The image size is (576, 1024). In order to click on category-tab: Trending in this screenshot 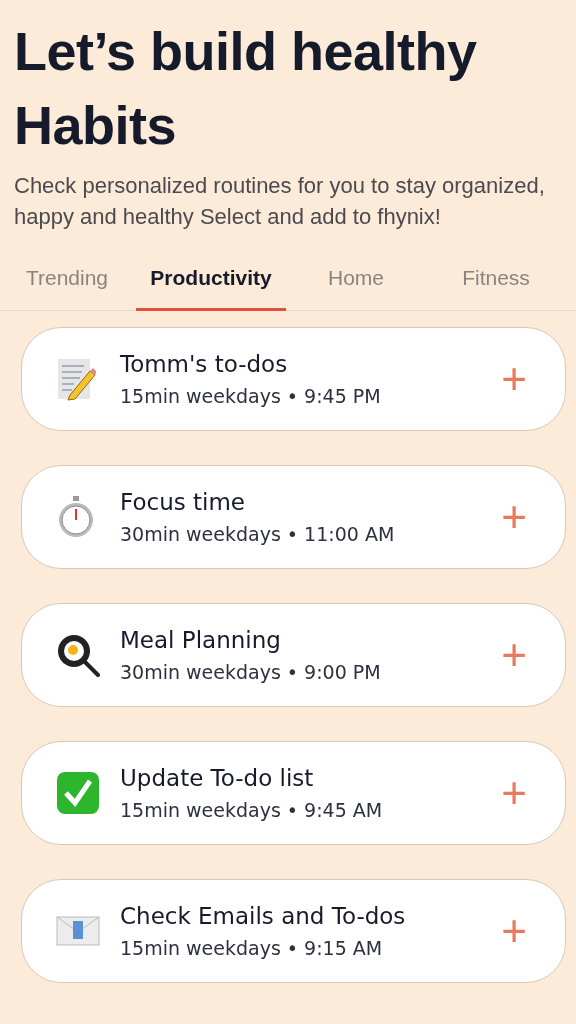, I will do `click(67, 281)`.